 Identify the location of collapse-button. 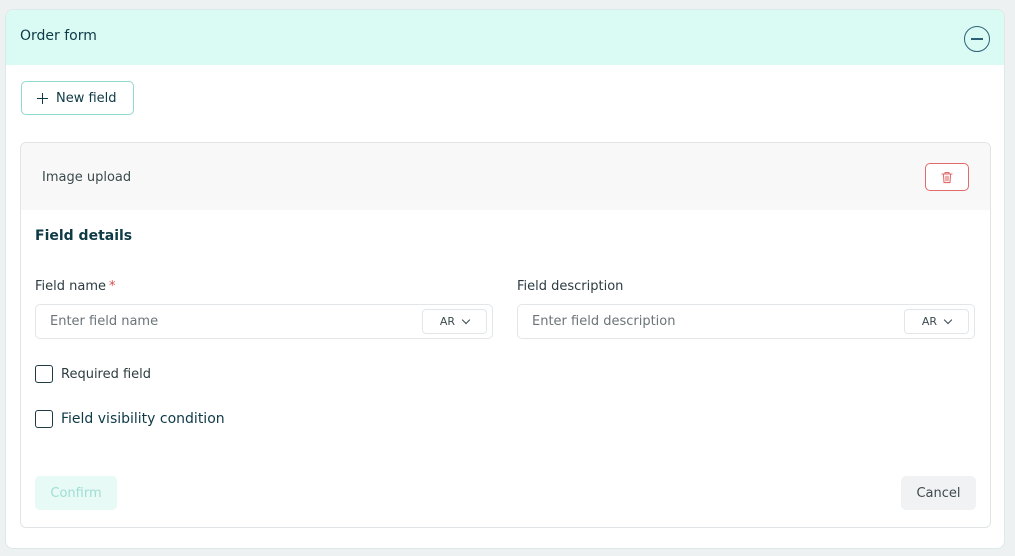
(977, 39).